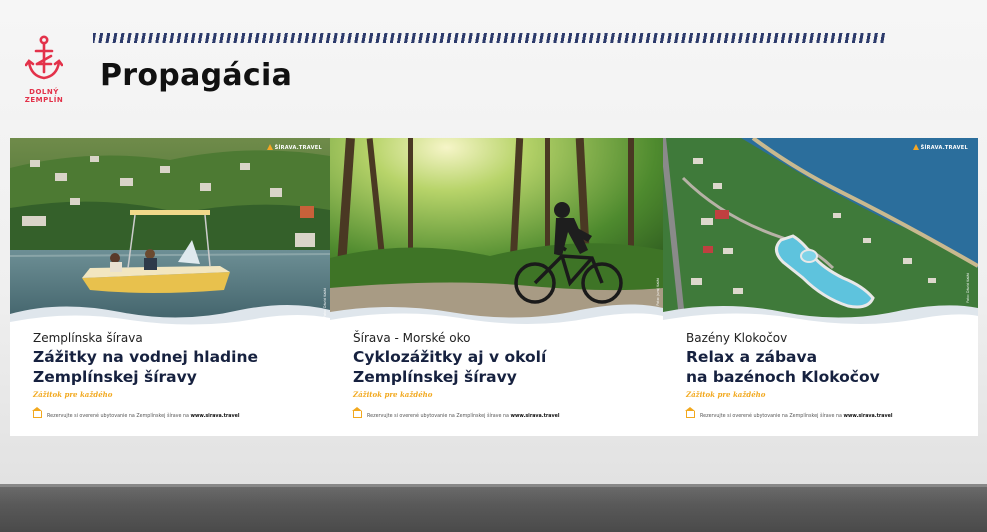  Describe the element at coordinates (737, 338) in the screenshot. I see `poster-subtitle: Bazény Klokočov` at that location.